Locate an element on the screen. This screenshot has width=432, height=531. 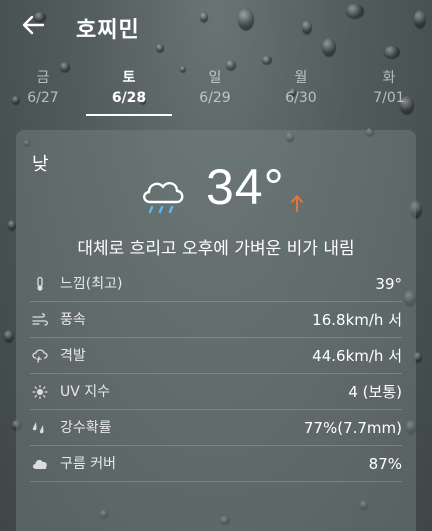
detail-row-feels-like: 느낌(최고) 39° is located at coordinates (216, 284).